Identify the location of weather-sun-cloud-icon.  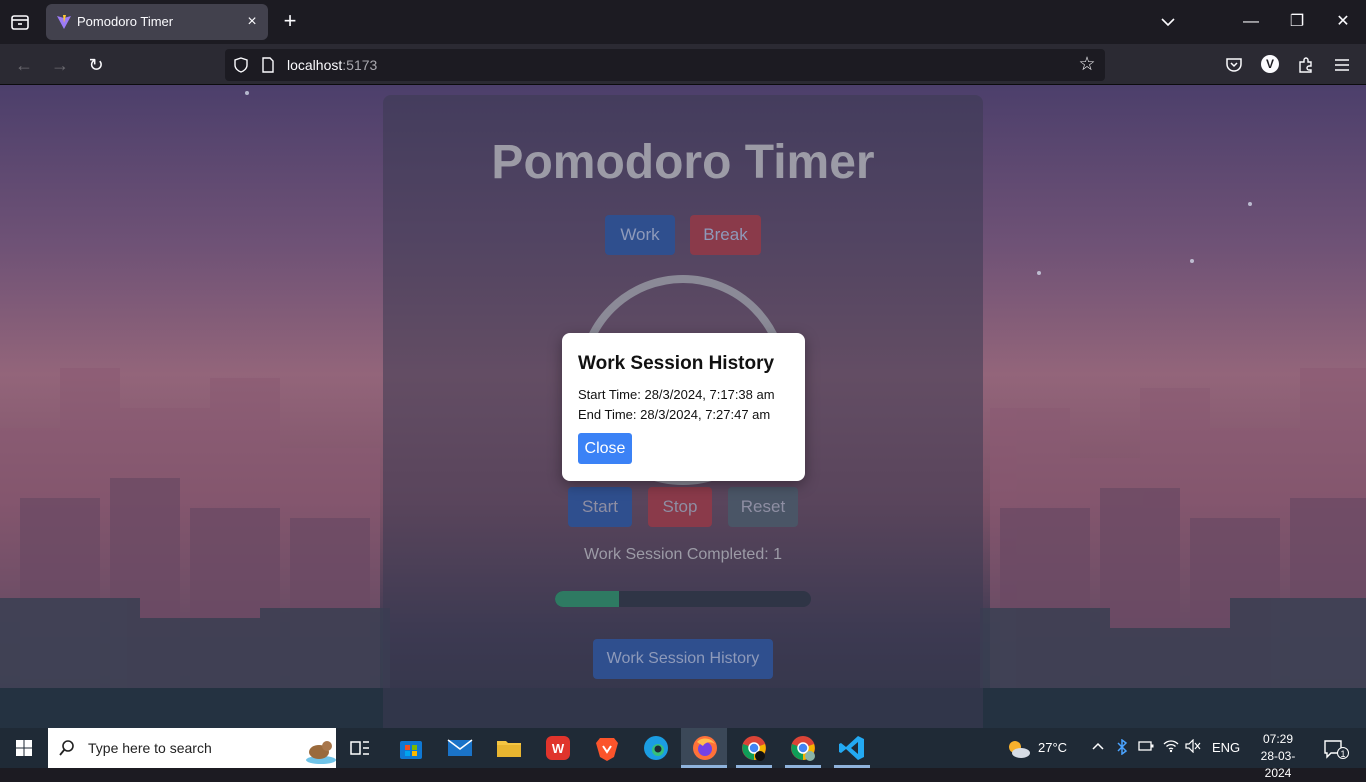
(1018, 748).